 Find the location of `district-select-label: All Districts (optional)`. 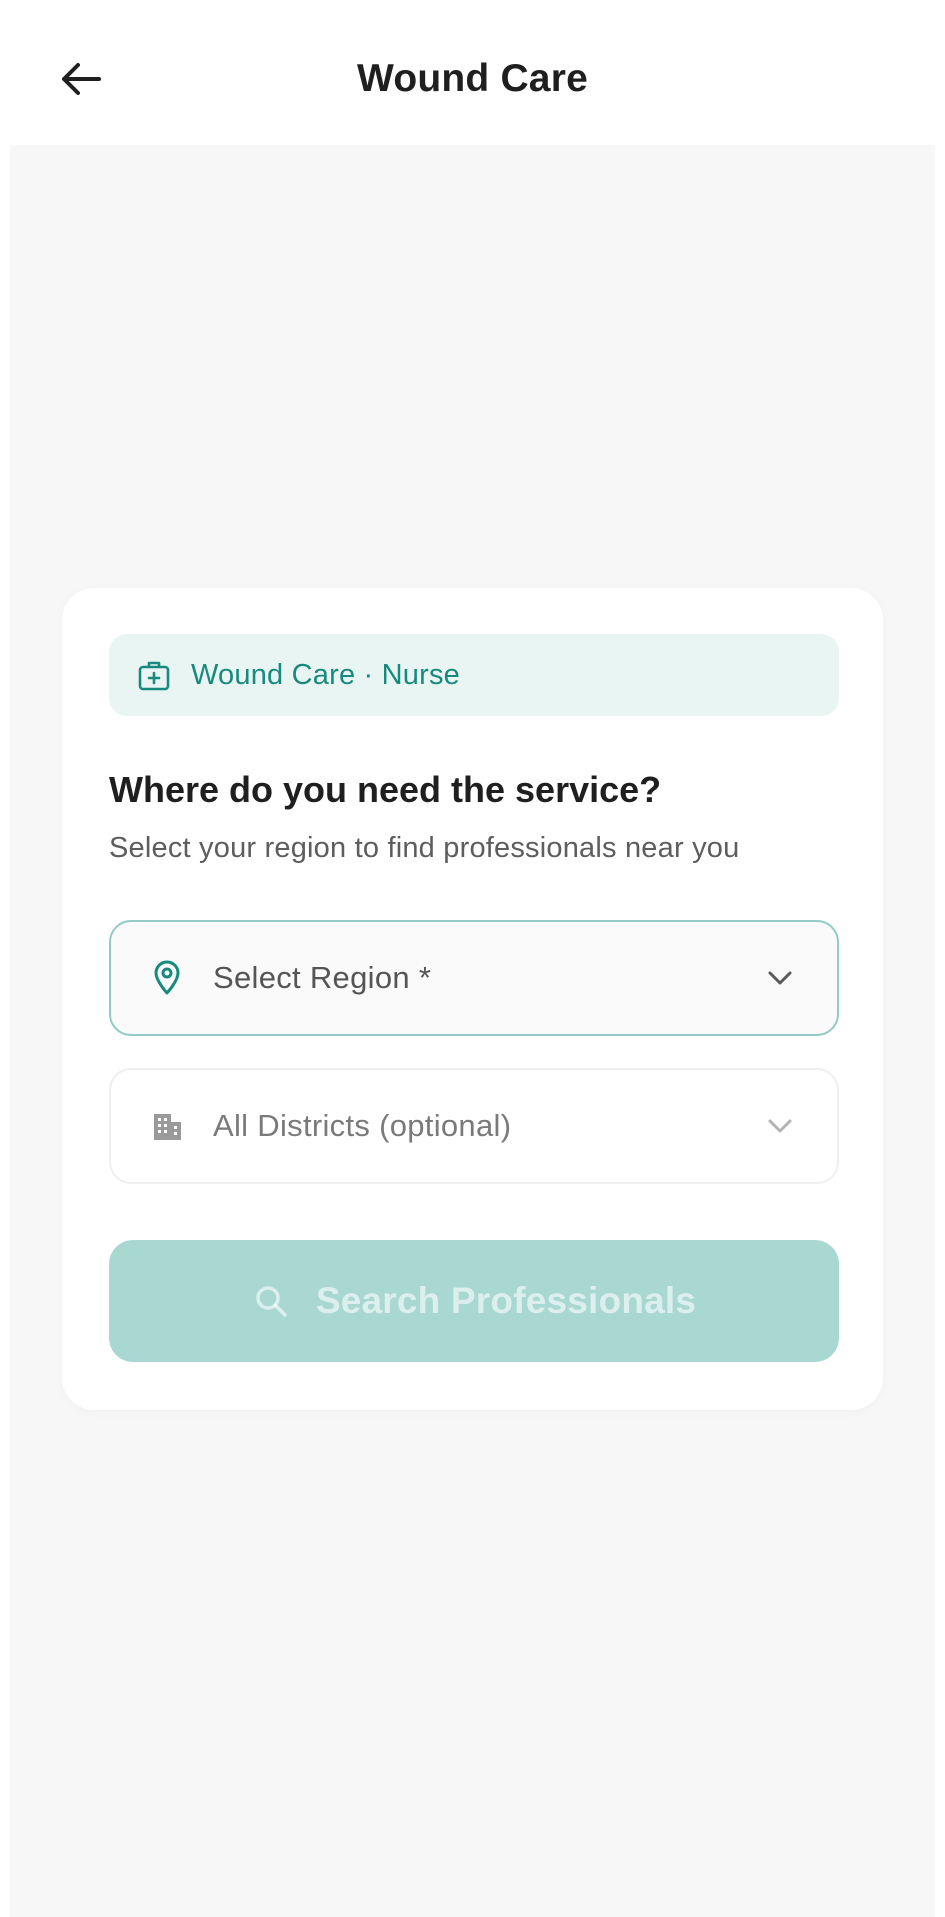

district-select-label: All Districts (optional) is located at coordinates (362, 1125).